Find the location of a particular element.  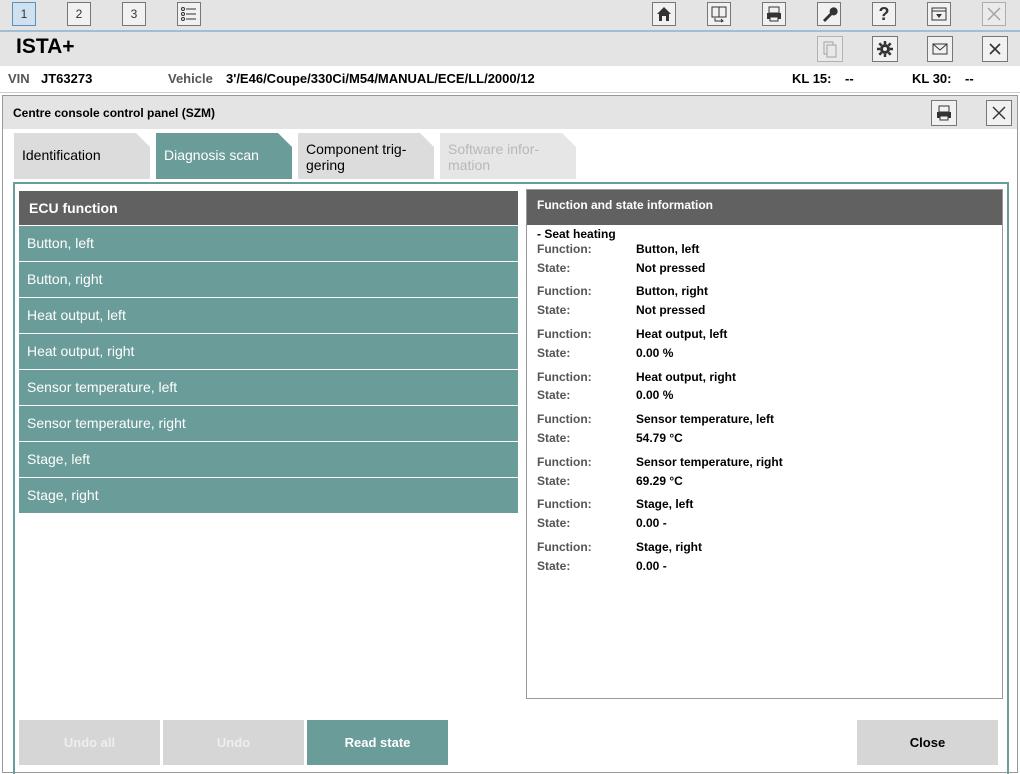

settings-button is located at coordinates (885, 49).